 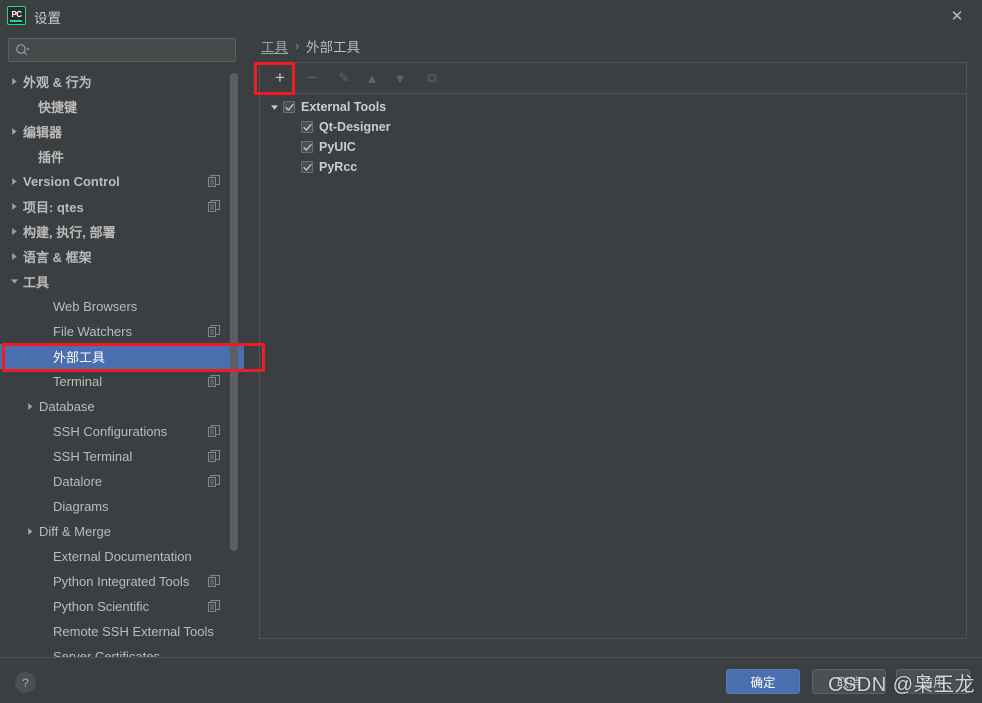 I want to click on tool-tree-row: Qt-Designer, so click(x=613, y=127).